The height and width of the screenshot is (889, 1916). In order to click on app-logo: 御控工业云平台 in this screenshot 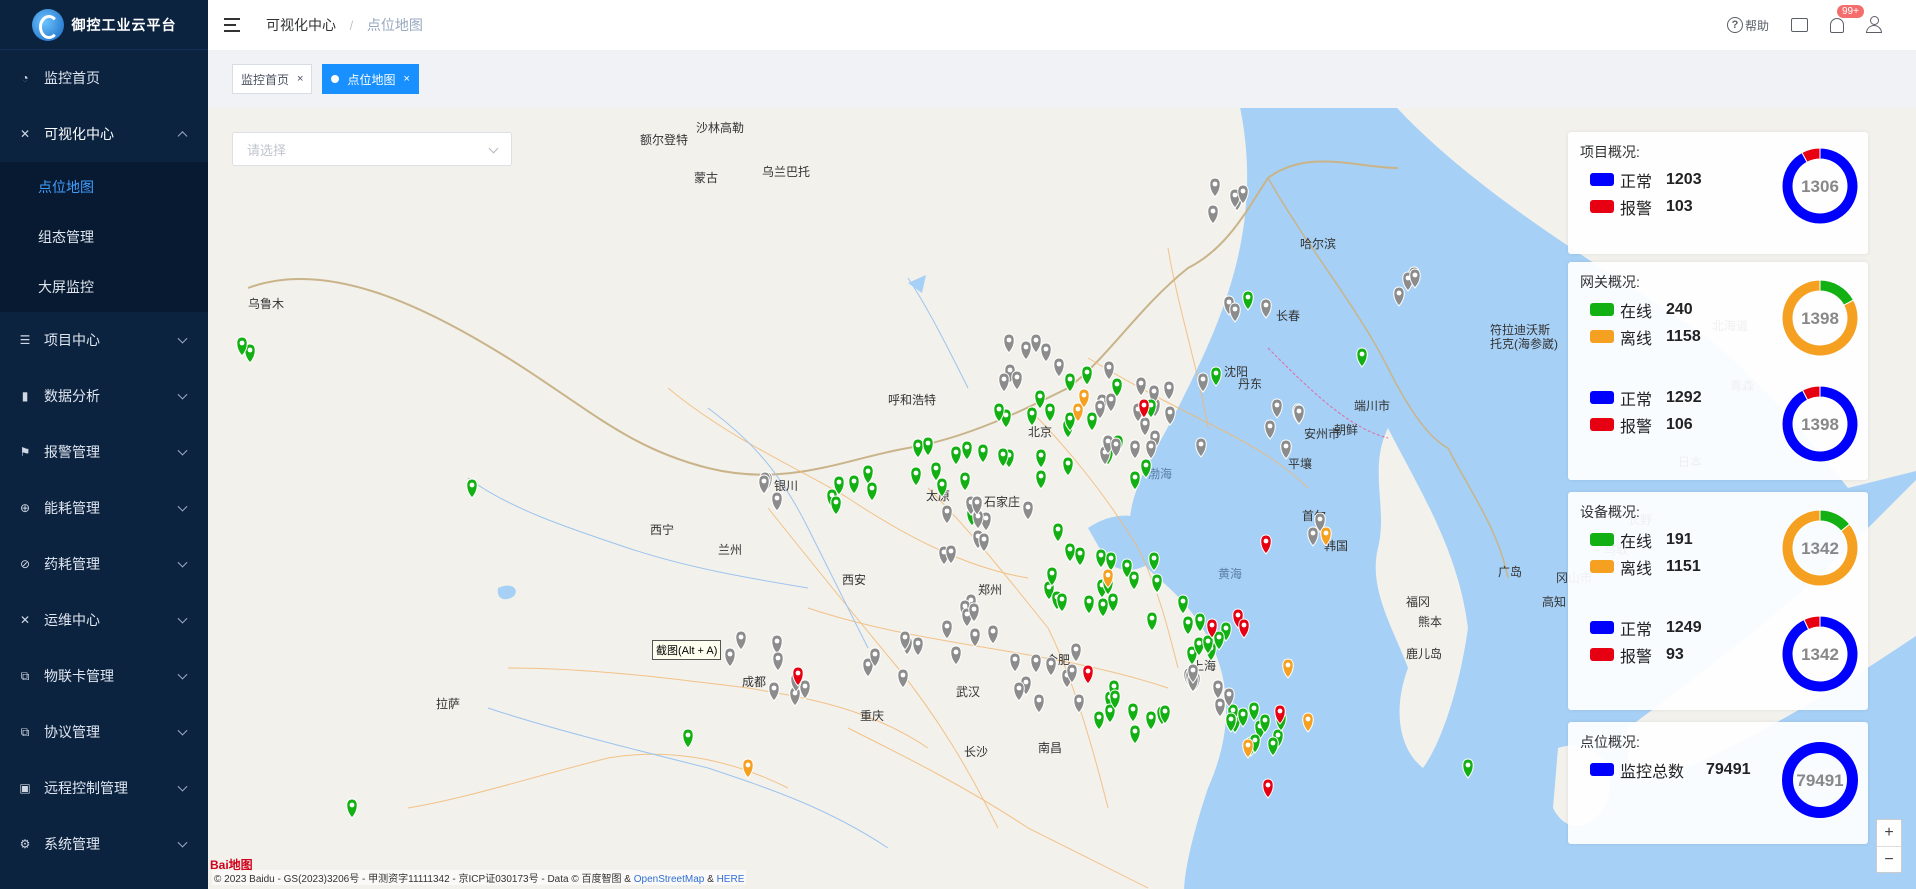, I will do `click(104, 25)`.